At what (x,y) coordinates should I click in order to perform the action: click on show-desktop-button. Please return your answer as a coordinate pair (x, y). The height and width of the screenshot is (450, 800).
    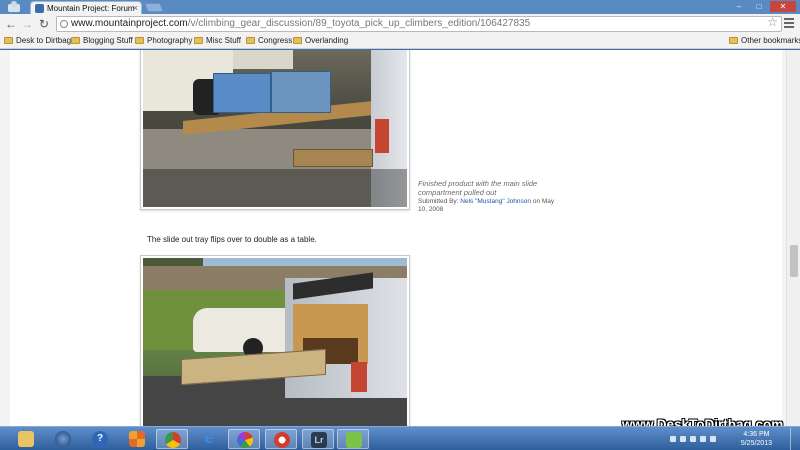
    Looking at the image, I should click on (793, 439).